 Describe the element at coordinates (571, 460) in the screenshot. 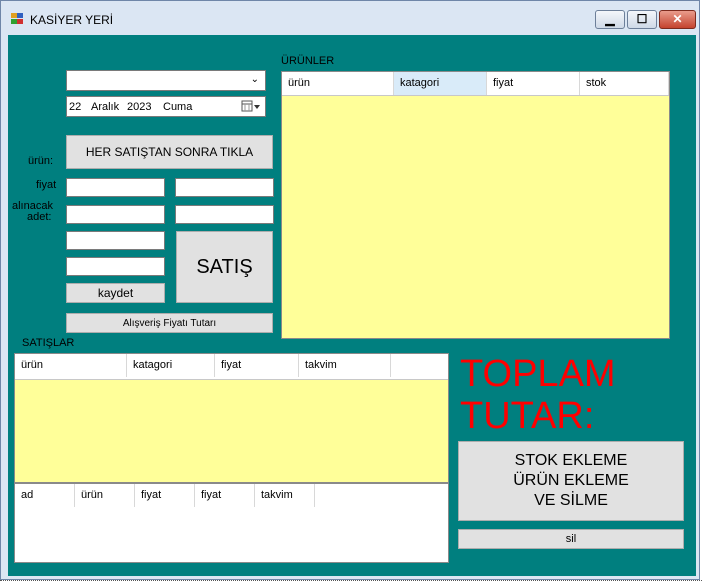

I see `stock-button-line1: STOK EKLEME` at that location.